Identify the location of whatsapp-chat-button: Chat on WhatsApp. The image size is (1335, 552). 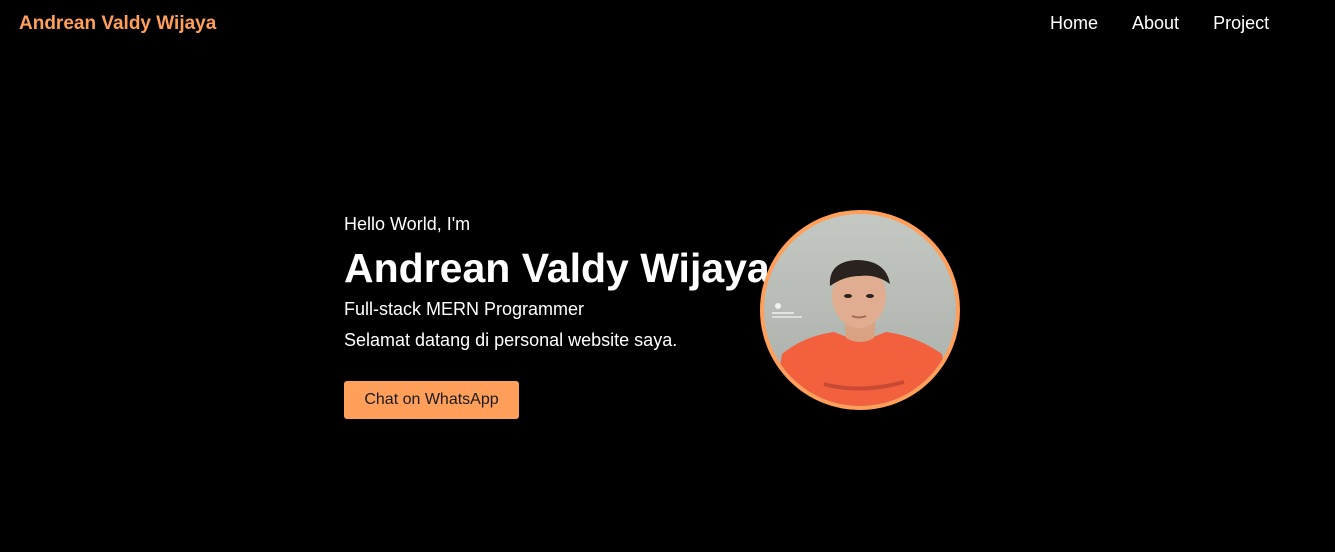
(431, 400).